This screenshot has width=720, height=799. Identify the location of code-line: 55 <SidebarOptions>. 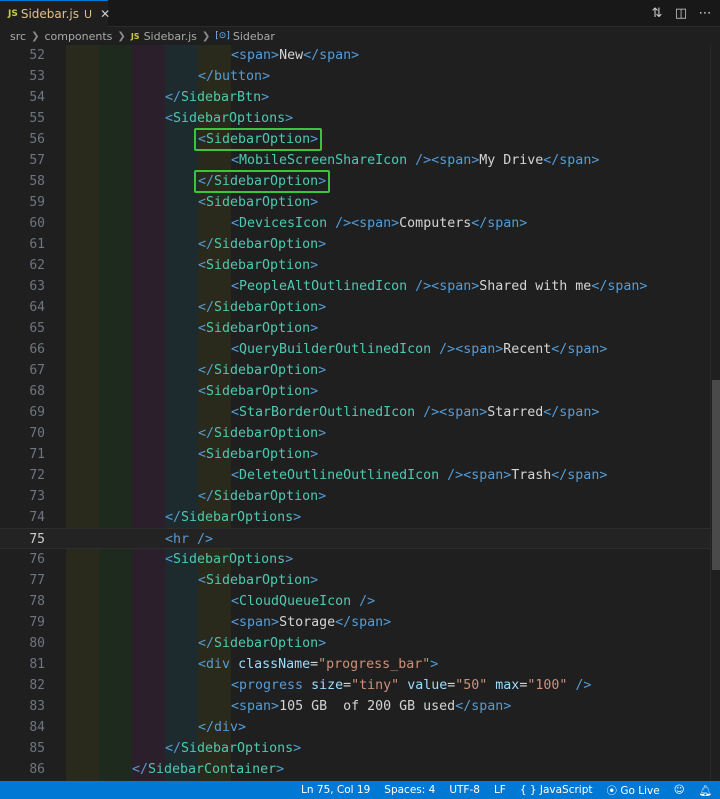
(355, 118).